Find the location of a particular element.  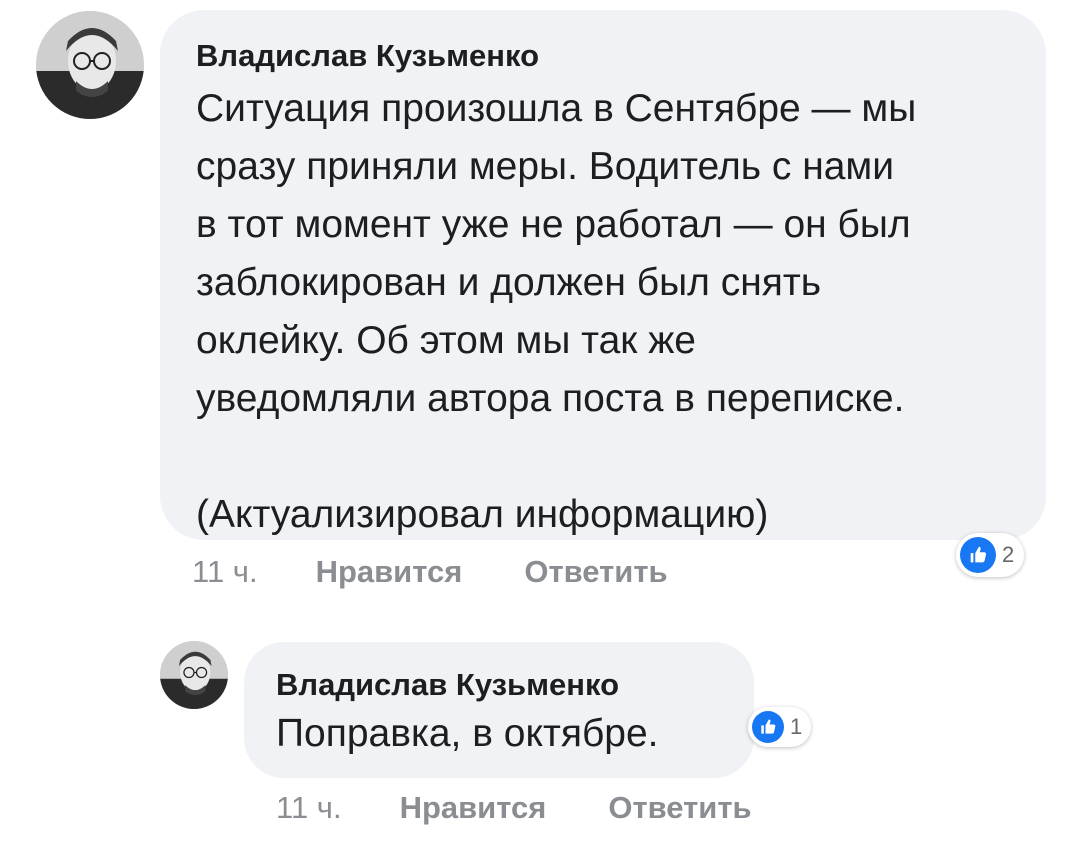

reaction-summary: 2 is located at coordinates (990, 555).